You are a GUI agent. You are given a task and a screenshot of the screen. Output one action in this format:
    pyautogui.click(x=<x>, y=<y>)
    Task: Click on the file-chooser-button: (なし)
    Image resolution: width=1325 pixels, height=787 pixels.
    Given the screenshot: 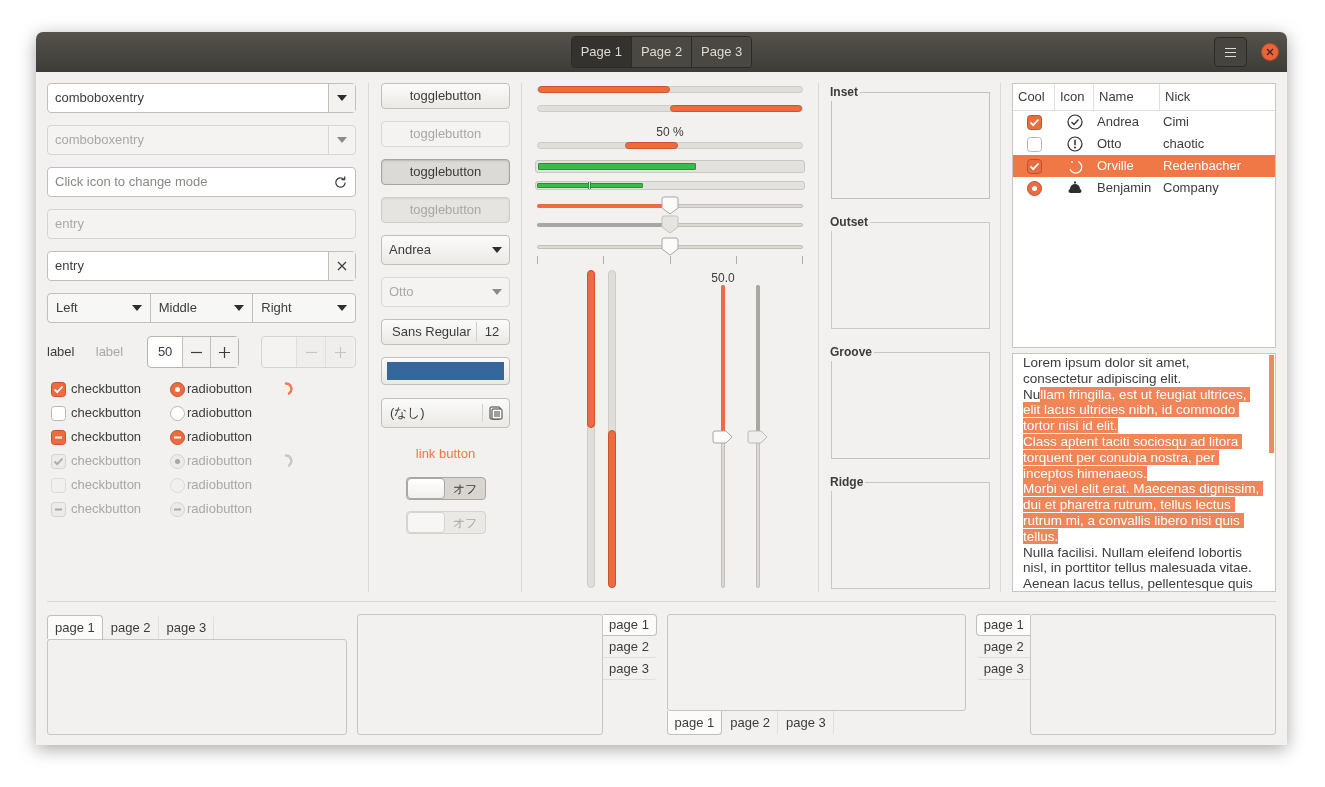 What is the action you would take?
    pyautogui.click(x=445, y=413)
    